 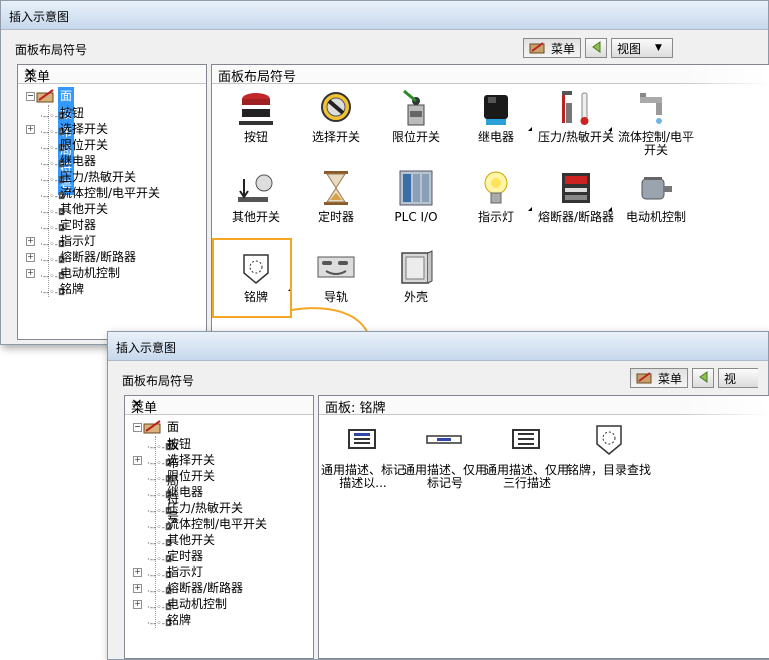 I want to click on tree-item-label: 流体控制/电平开关, so click(x=110, y=193).